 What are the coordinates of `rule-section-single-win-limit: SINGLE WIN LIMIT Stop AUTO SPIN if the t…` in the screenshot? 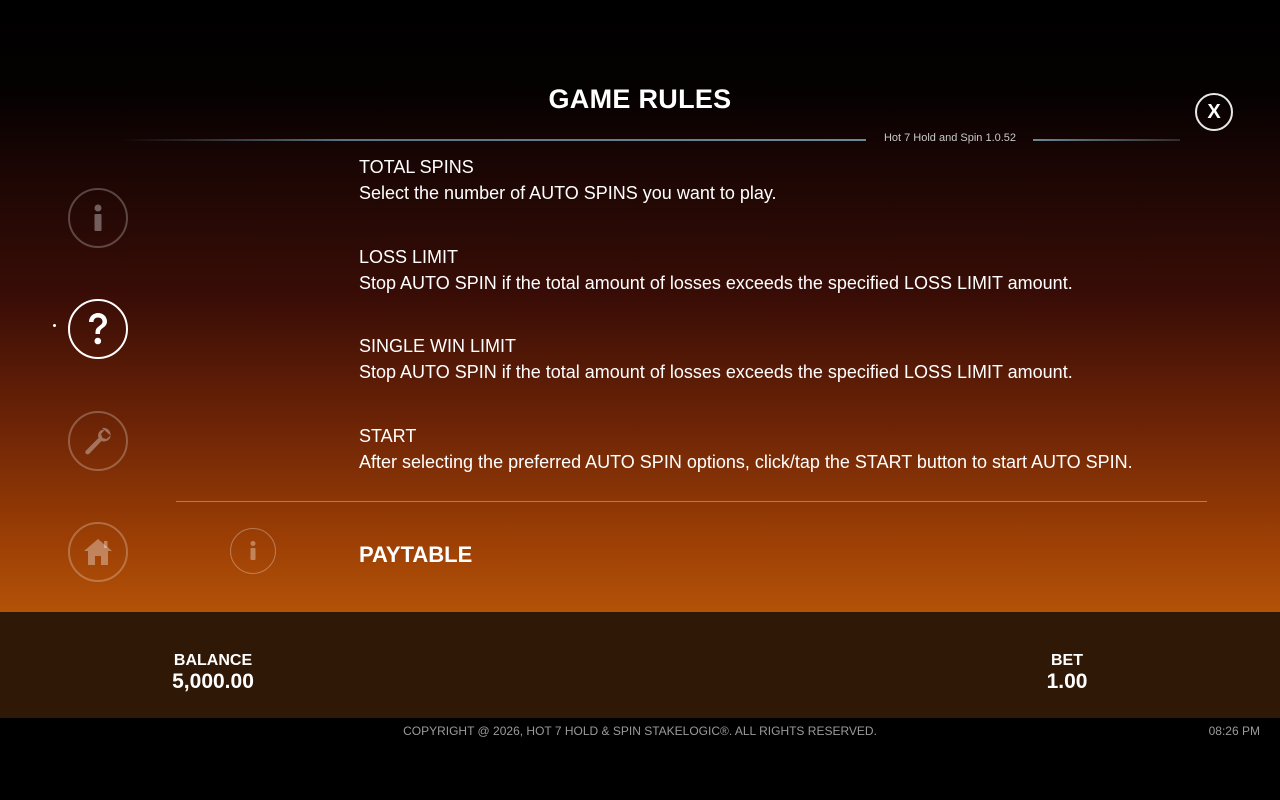 It's located at (789, 359).